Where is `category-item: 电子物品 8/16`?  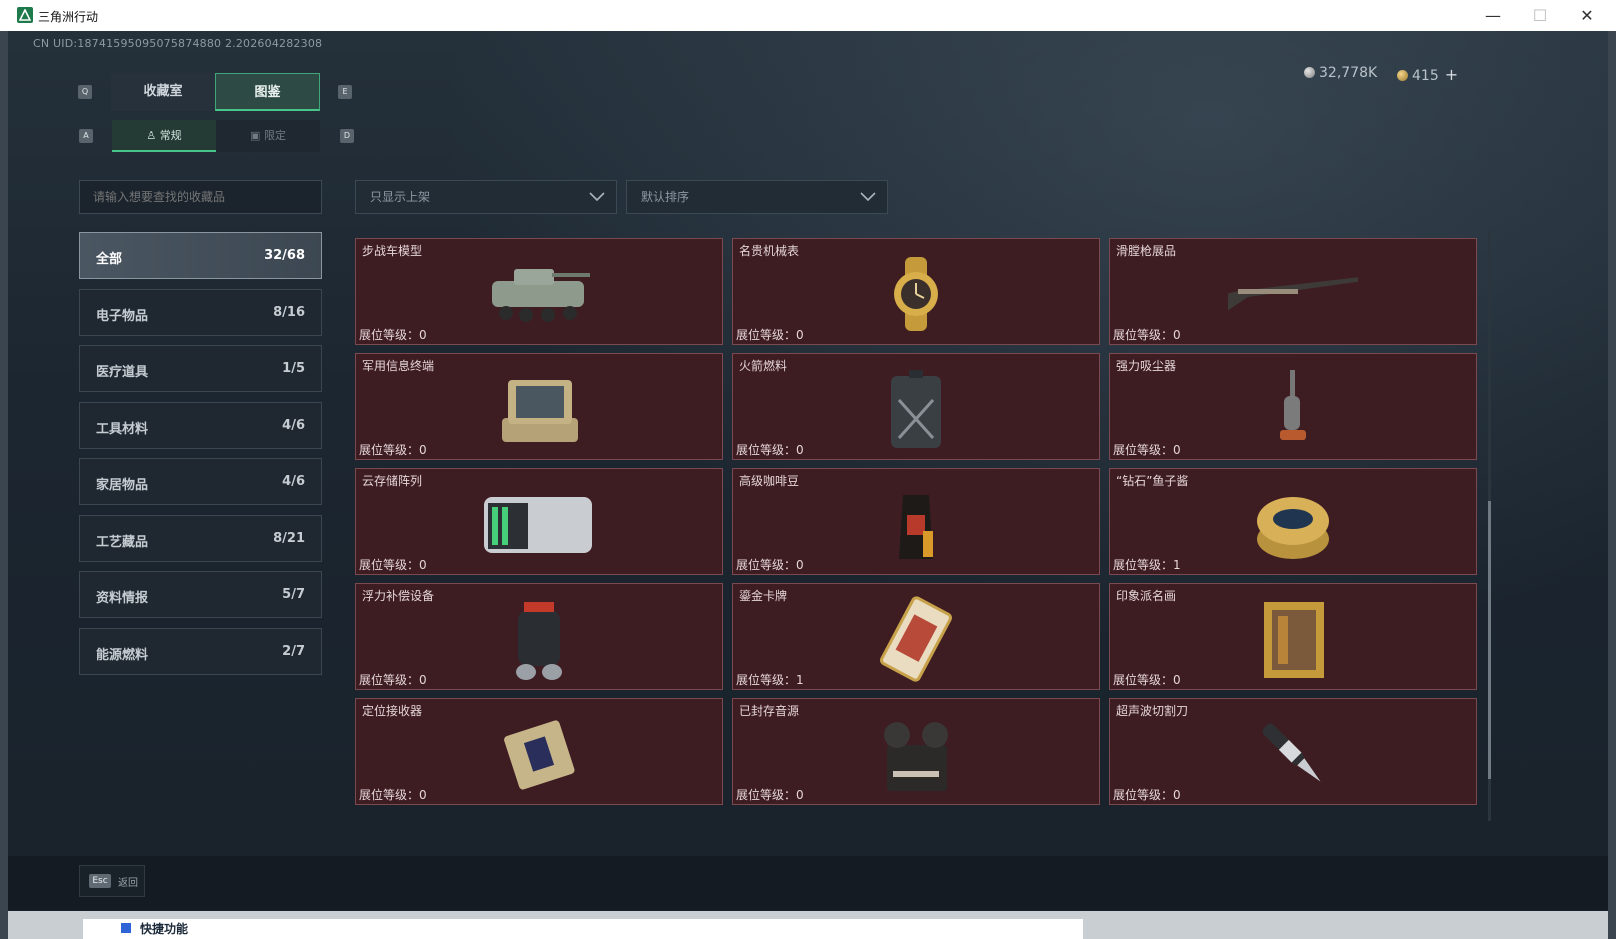 category-item: 电子物品 8/16 is located at coordinates (200, 312).